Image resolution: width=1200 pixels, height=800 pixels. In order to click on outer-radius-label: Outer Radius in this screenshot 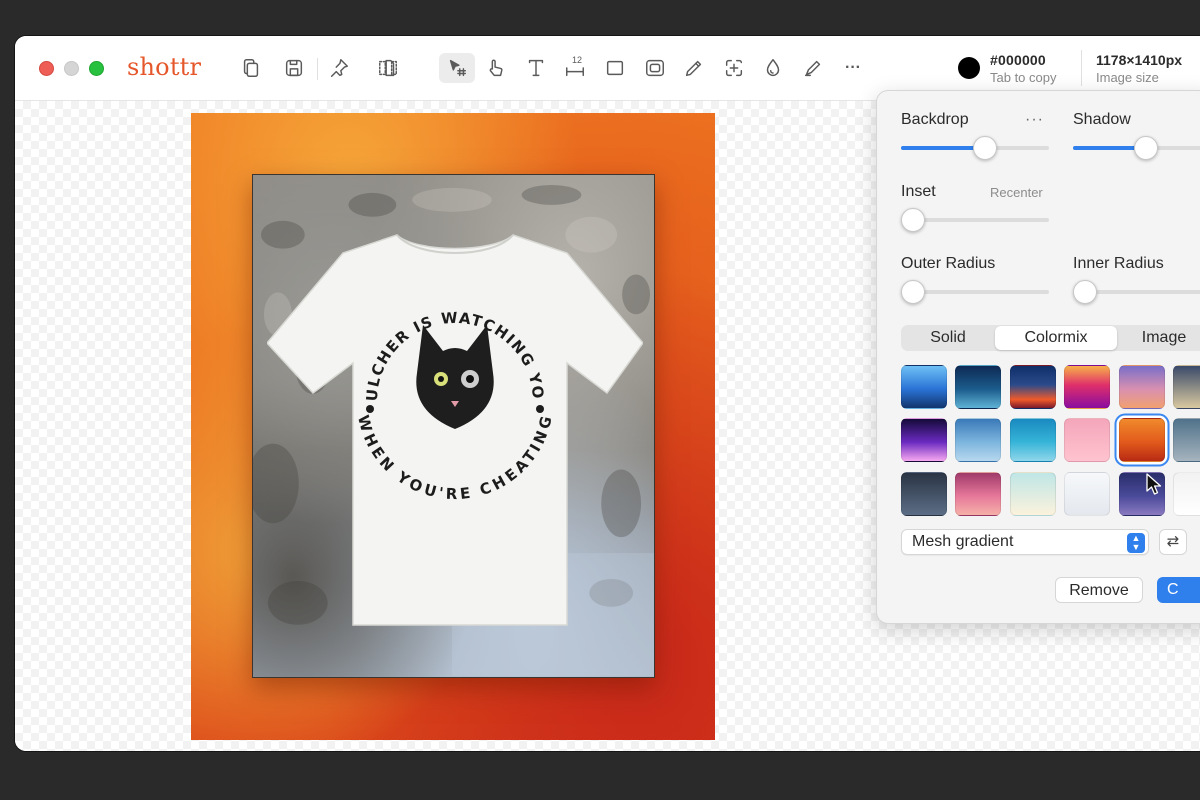, I will do `click(948, 263)`.